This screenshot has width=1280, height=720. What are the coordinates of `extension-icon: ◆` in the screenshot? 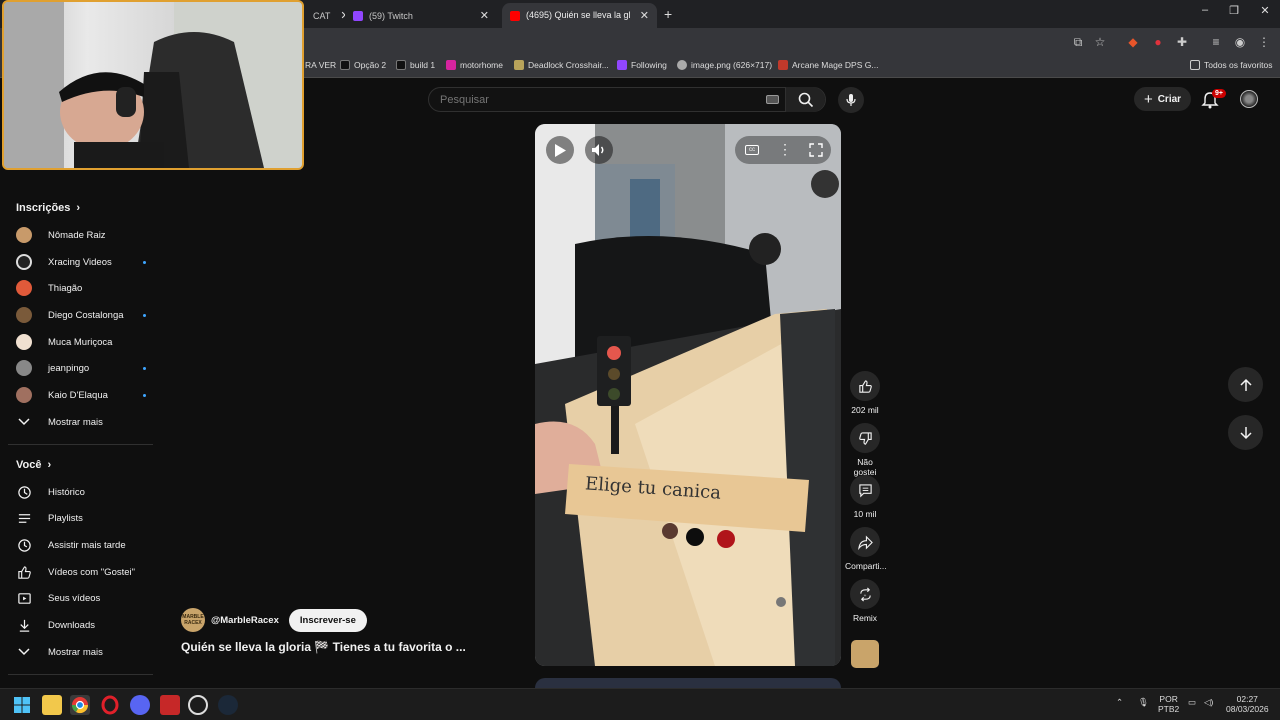 It's located at (1133, 42).